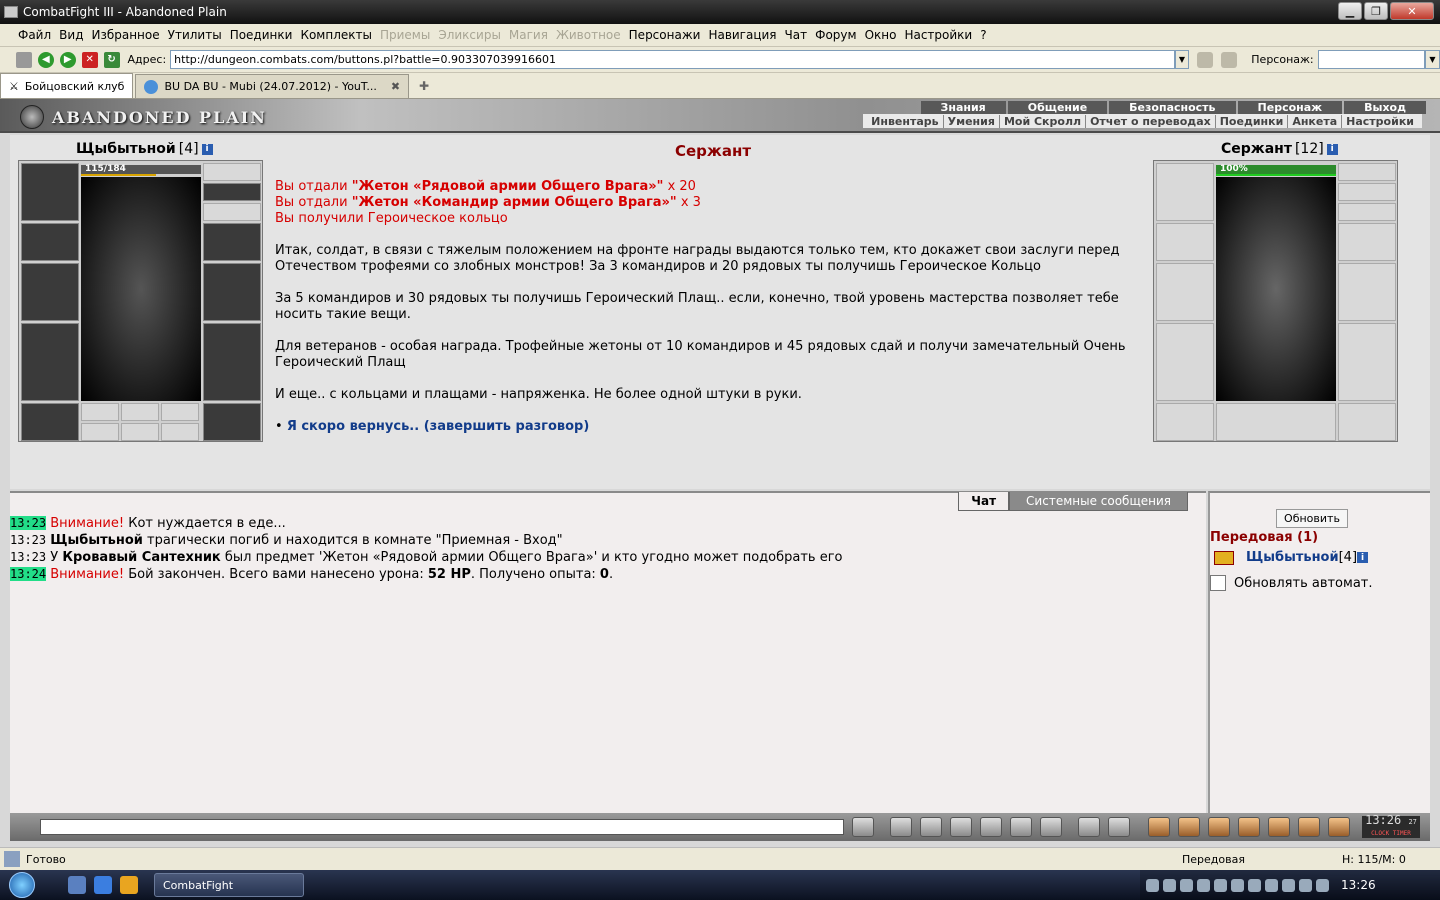  What do you see at coordinates (665, 35) in the screenshot?
I see `menu-characters: Персонажи` at bounding box center [665, 35].